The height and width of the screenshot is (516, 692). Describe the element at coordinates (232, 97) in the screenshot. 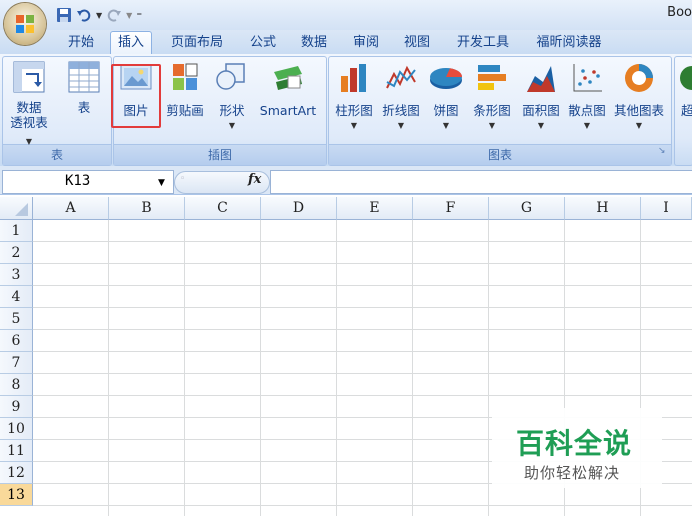

I see `shapes-button: 形状 ▼` at that location.